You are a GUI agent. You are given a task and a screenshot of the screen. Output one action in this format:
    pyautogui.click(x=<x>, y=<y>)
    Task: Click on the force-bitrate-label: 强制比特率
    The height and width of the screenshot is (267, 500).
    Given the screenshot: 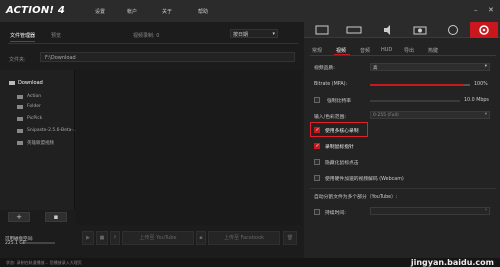 What is the action you would take?
    pyautogui.click(x=339, y=101)
    